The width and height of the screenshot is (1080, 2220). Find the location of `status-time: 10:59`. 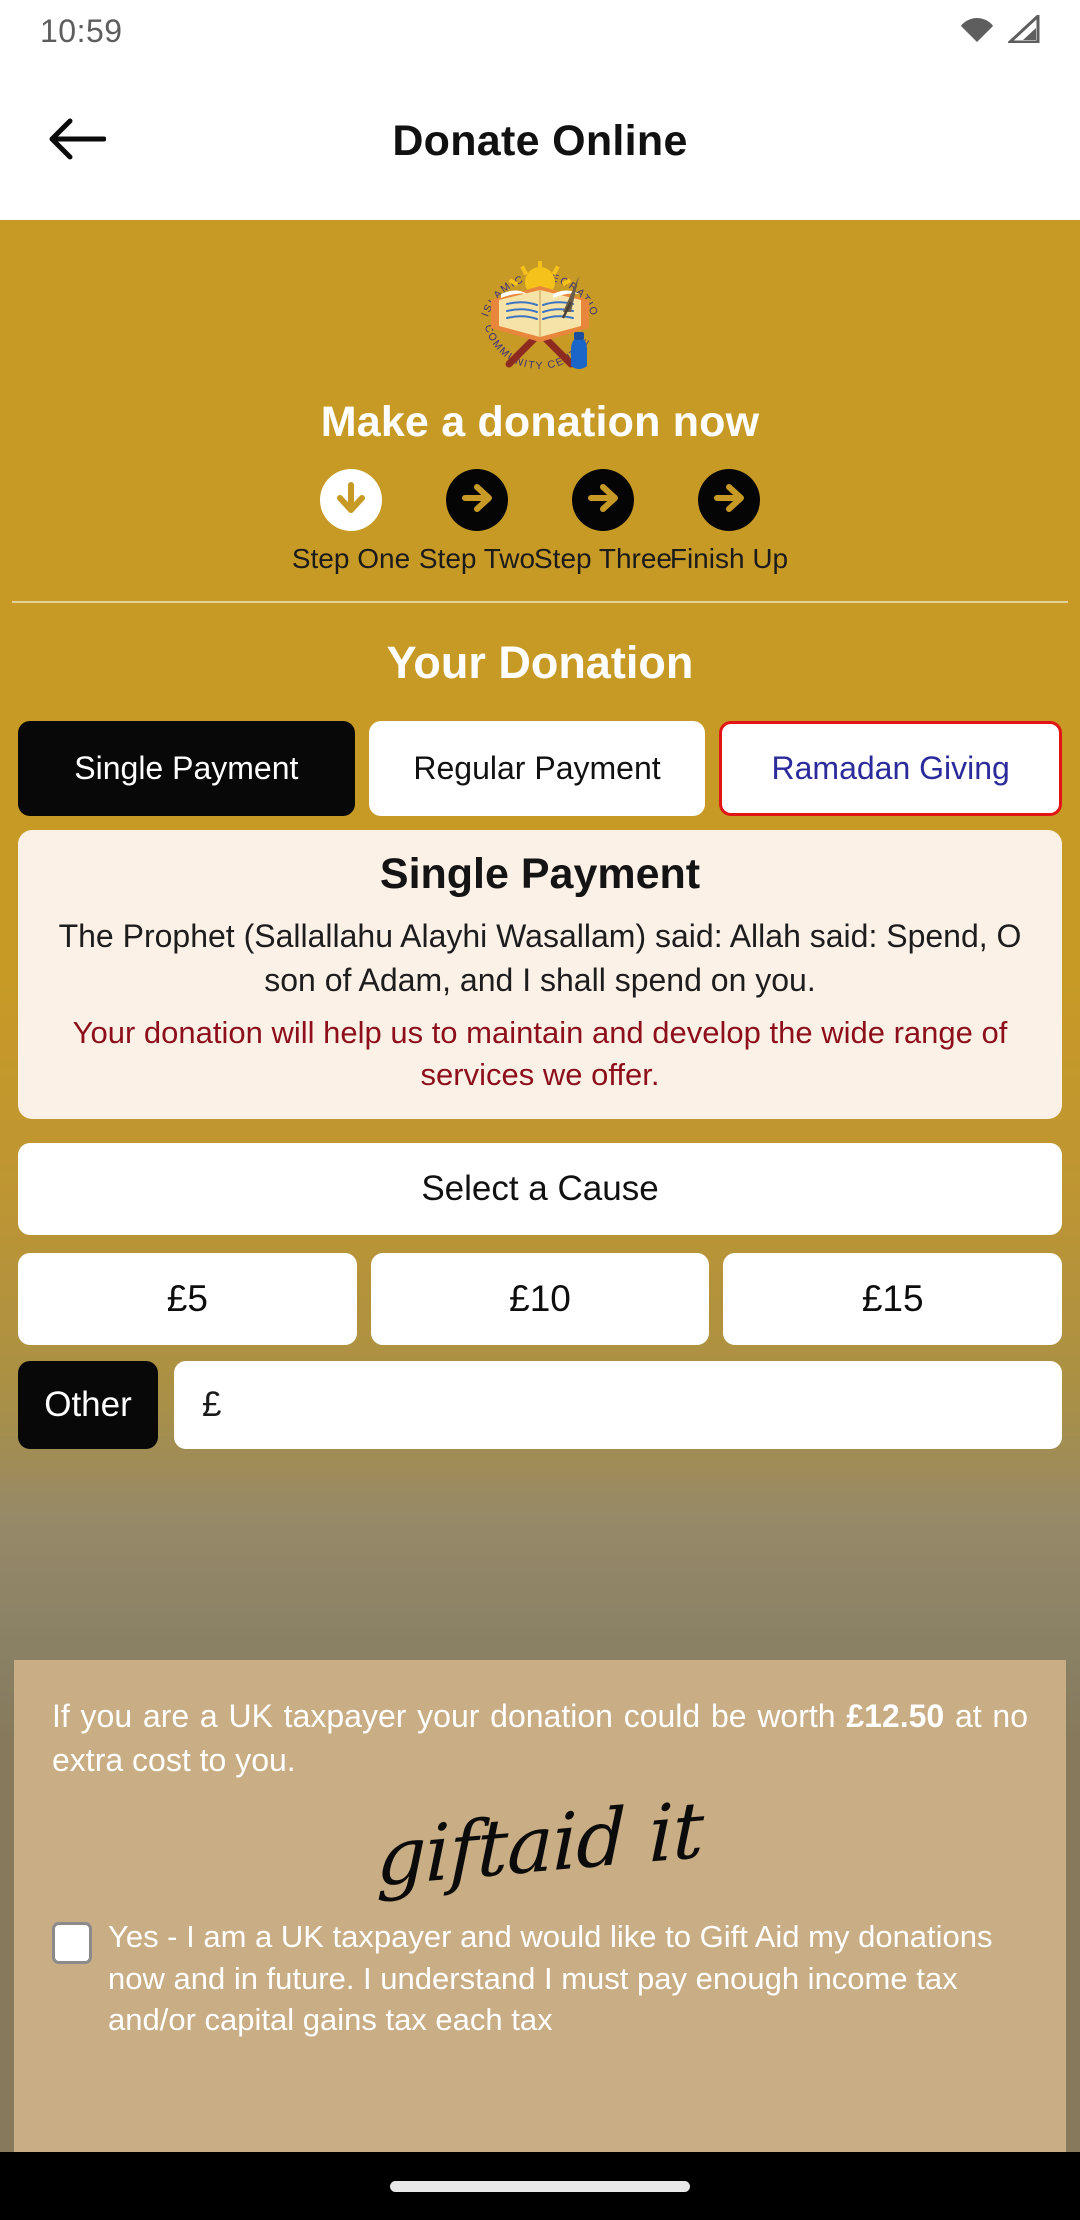

status-time: 10:59 is located at coordinates (81, 30).